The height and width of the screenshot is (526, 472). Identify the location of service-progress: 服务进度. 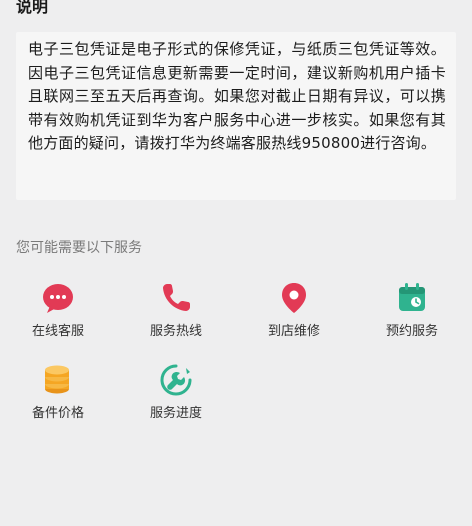
(176, 392).